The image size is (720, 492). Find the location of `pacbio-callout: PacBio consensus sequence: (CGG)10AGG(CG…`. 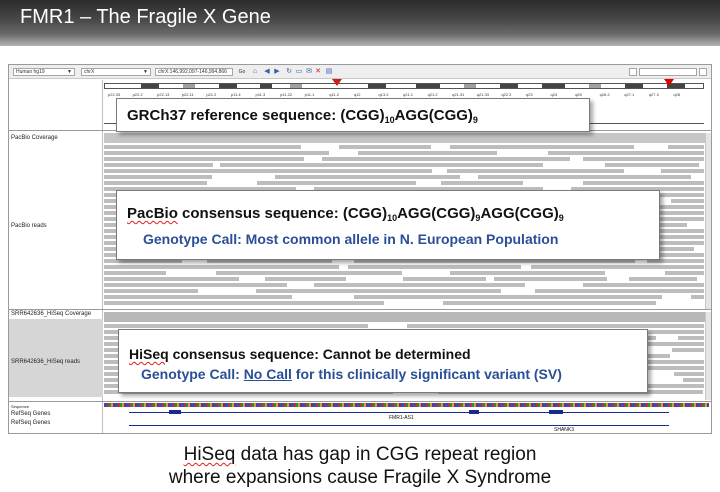

pacbio-callout: PacBio consensus sequence: (CGG)10AGG(CG… is located at coordinates (388, 225).